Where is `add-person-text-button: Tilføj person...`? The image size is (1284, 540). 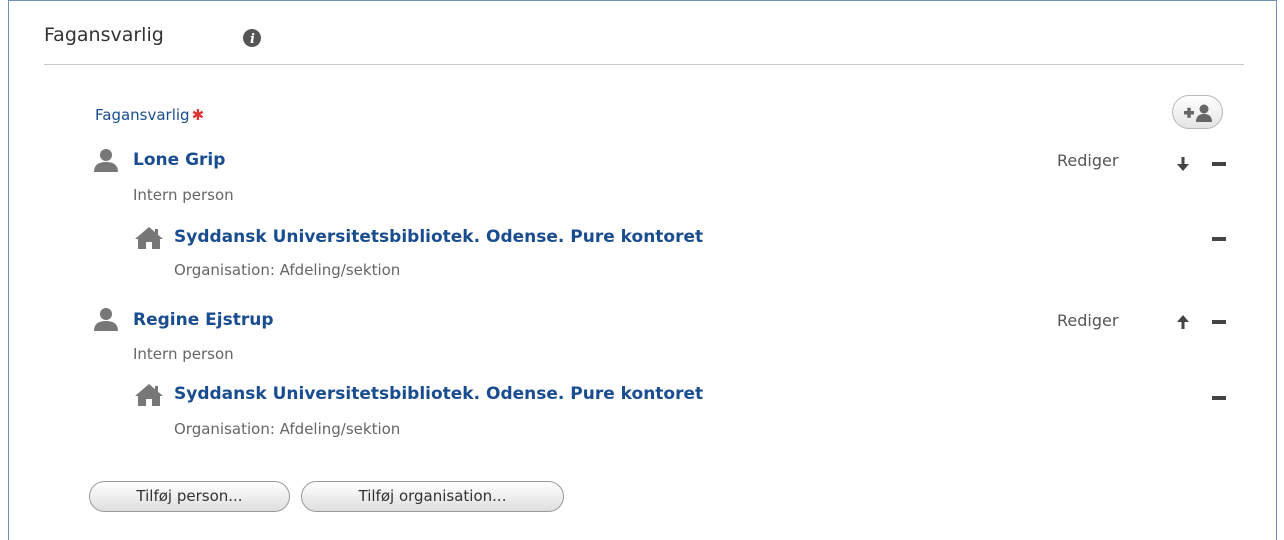 add-person-text-button: Tilføj person... is located at coordinates (189, 496).